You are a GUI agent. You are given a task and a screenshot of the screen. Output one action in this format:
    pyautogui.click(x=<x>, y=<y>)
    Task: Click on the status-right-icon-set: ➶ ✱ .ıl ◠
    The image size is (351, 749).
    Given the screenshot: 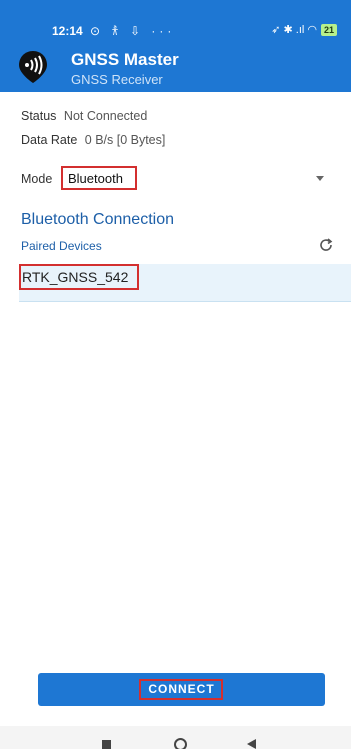 What is the action you would take?
    pyautogui.click(x=294, y=30)
    